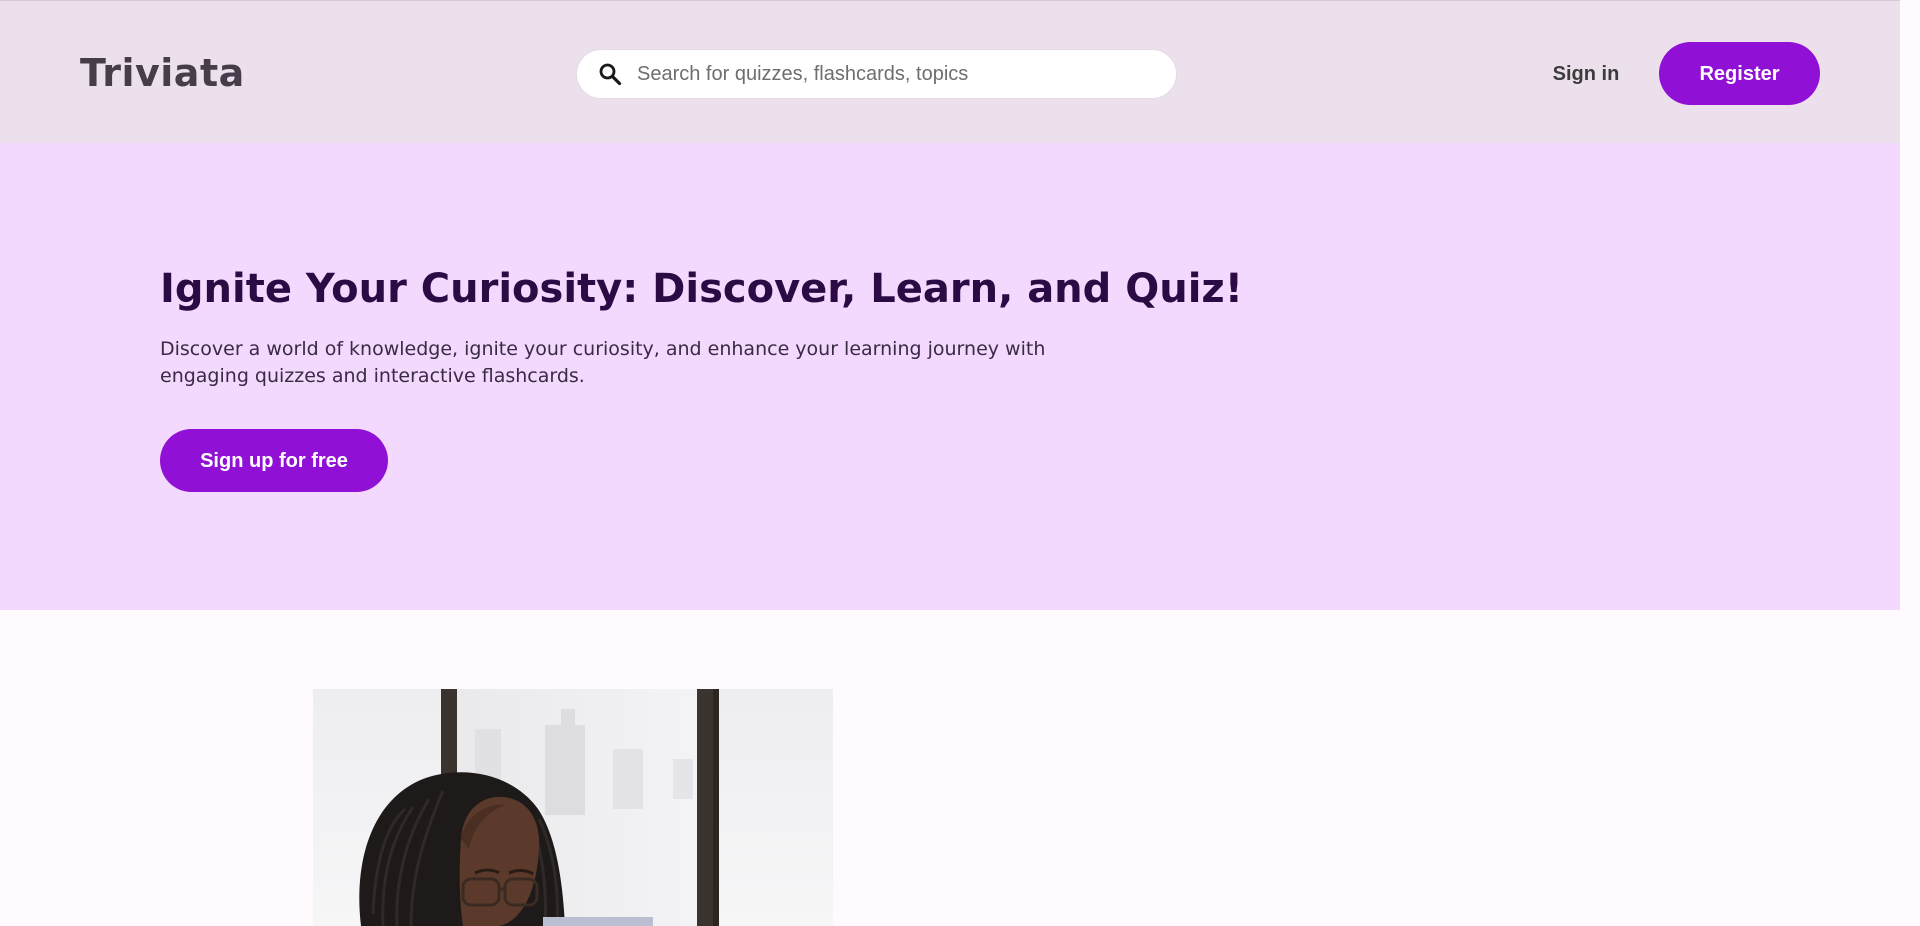 The width and height of the screenshot is (1920, 926). I want to click on register-button: Register, so click(1739, 73).